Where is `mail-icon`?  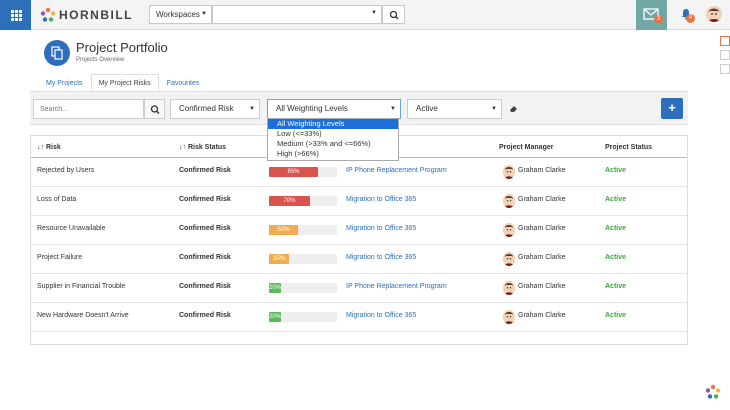
mail-icon is located at coordinates (651, 14).